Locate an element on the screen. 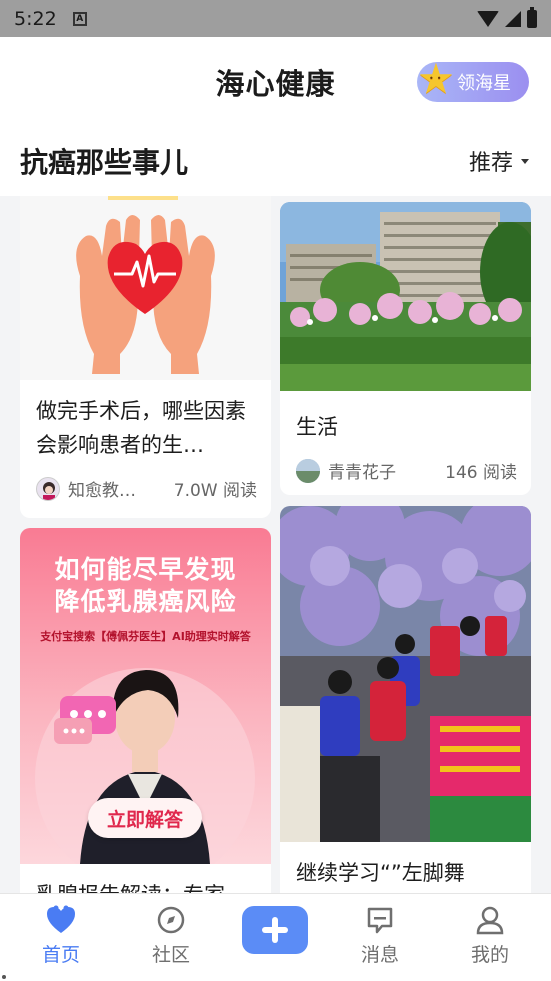 The height and width of the screenshot is (981, 551). bottom-tab-bar: 首页 社区 消息 我的 is located at coordinates (275, 937).